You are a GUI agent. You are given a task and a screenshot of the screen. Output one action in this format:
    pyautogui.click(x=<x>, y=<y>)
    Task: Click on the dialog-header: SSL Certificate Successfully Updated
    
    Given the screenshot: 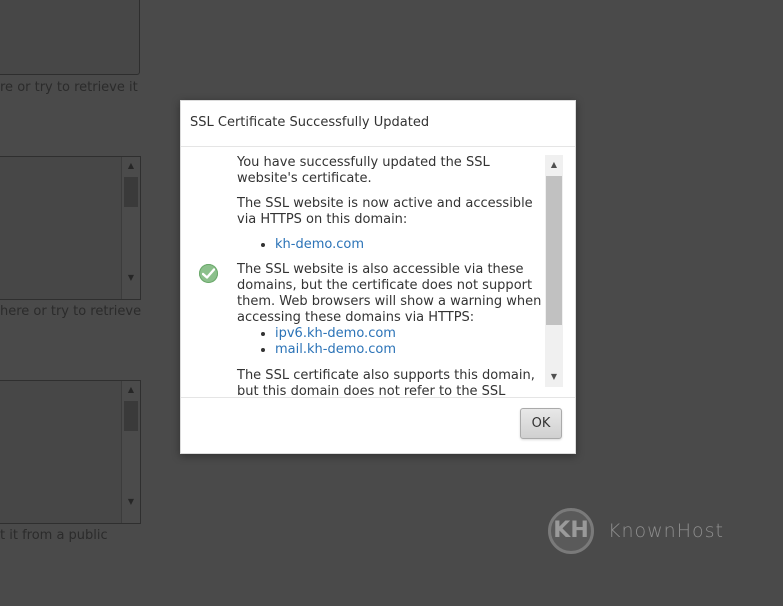 What is the action you would take?
    pyautogui.click(x=378, y=124)
    